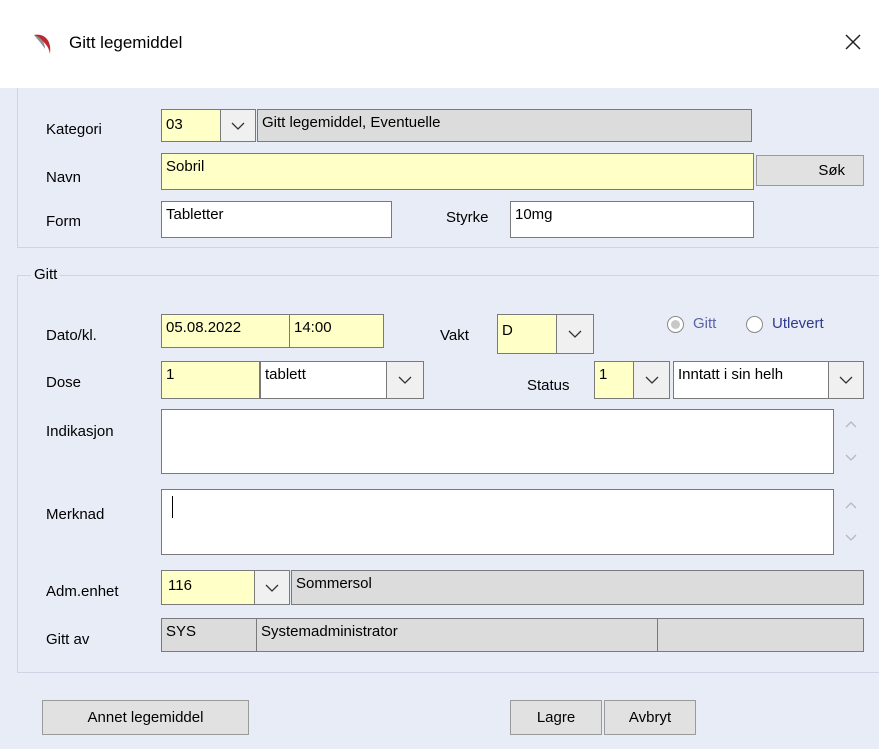 The width and height of the screenshot is (879, 749). Describe the element at coordinates (457, 171) in the screenshot. I see `navn-field: Sobril` at that location.